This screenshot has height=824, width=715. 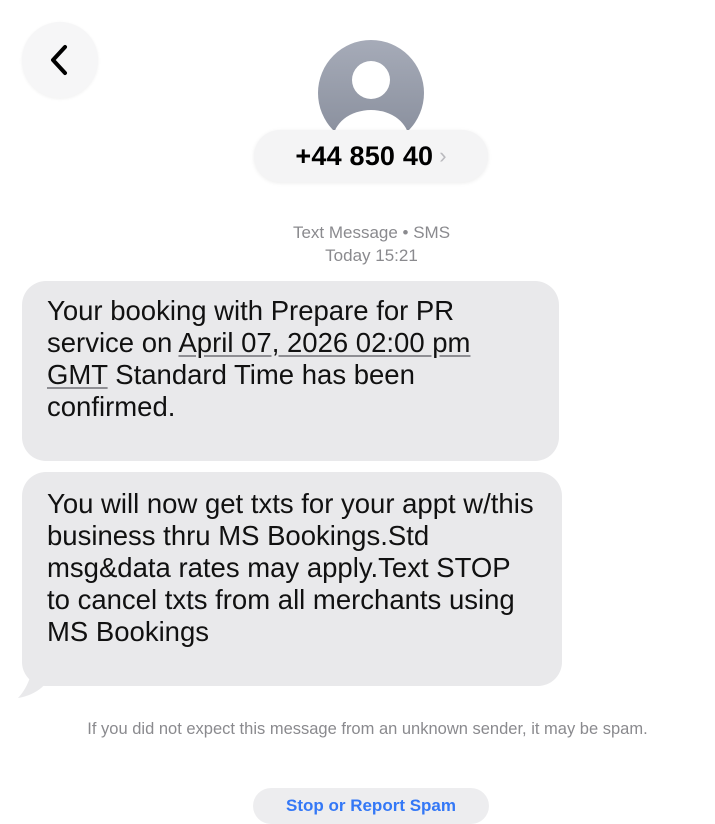 I want to click on contact-name-button: +44 850 40 ›, so click(x=371, y=156).